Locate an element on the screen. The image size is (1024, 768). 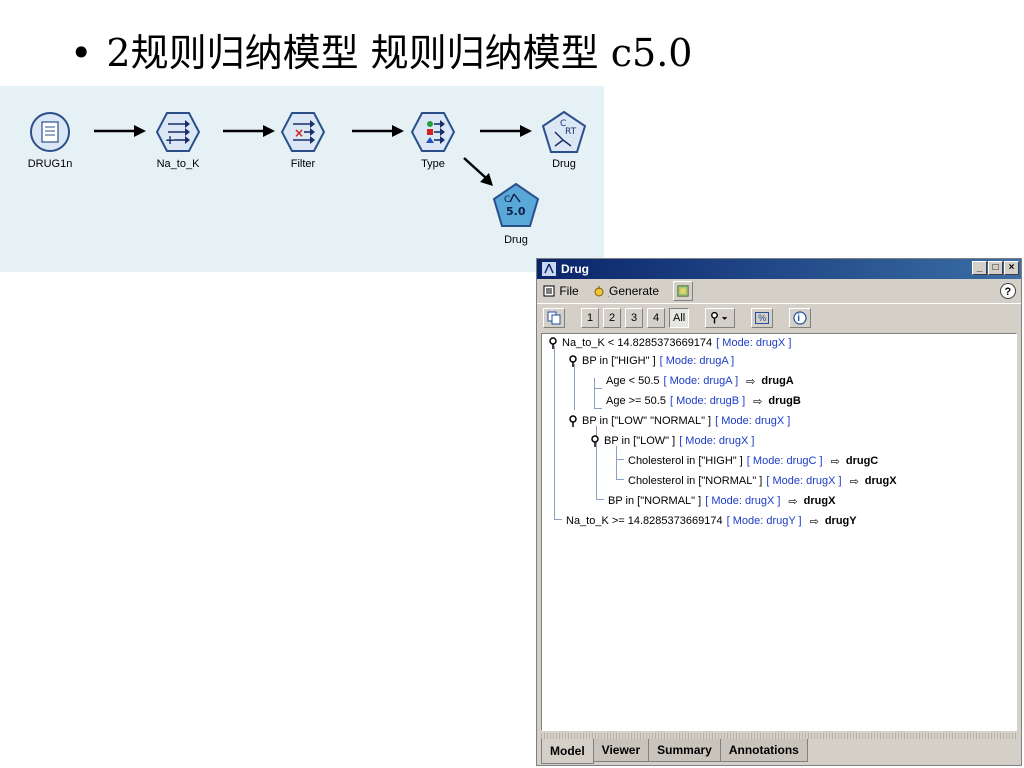
rule-condition: BP in ["HIGH" ] is located at coordinates (619, 361).